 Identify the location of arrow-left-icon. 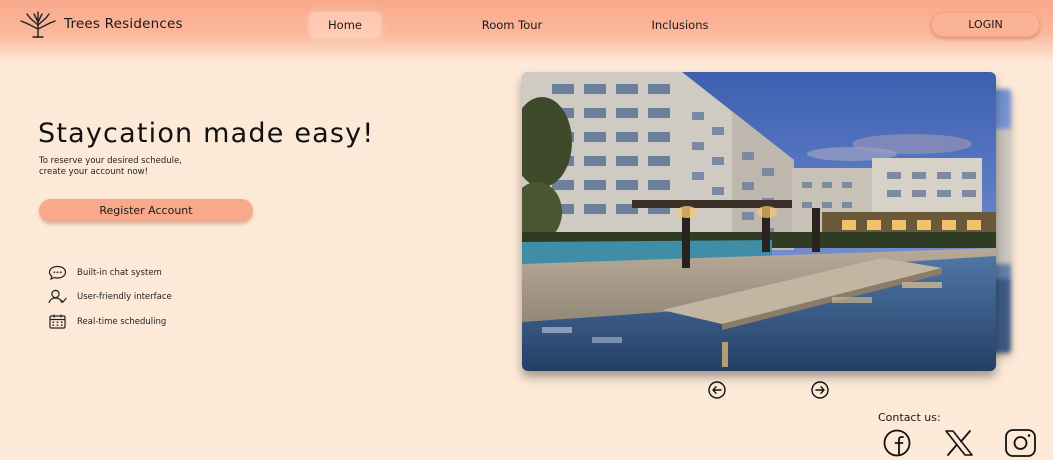
(717, 390).